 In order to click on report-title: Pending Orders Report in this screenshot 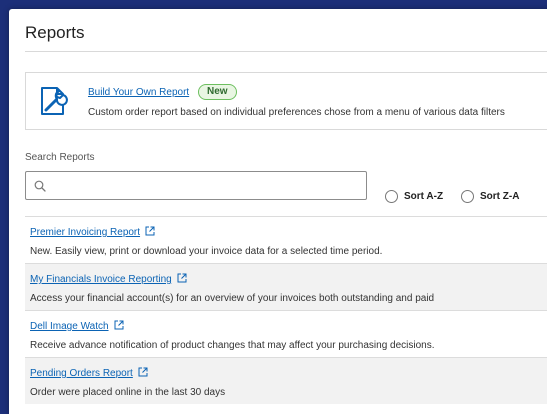, I will do `click(81, 373)`.